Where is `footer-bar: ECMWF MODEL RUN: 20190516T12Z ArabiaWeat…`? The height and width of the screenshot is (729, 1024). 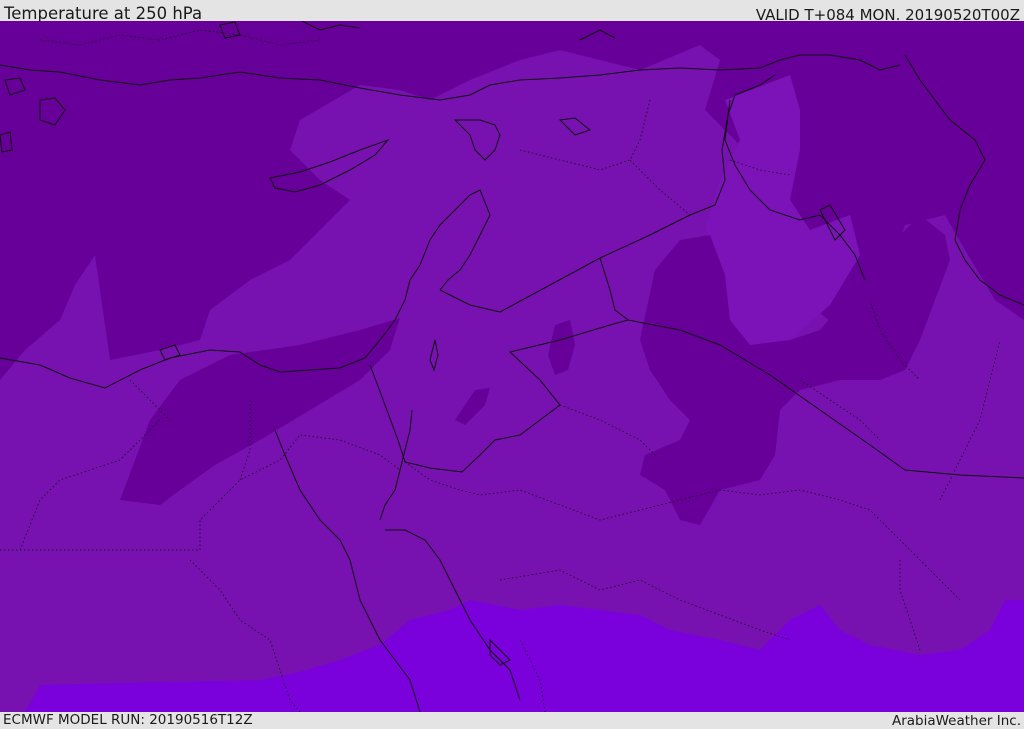 footer-bar: ECMWF MODEL RUN: 20190516T12Z ArabiaWeat… is located at coordinates (512, 720).